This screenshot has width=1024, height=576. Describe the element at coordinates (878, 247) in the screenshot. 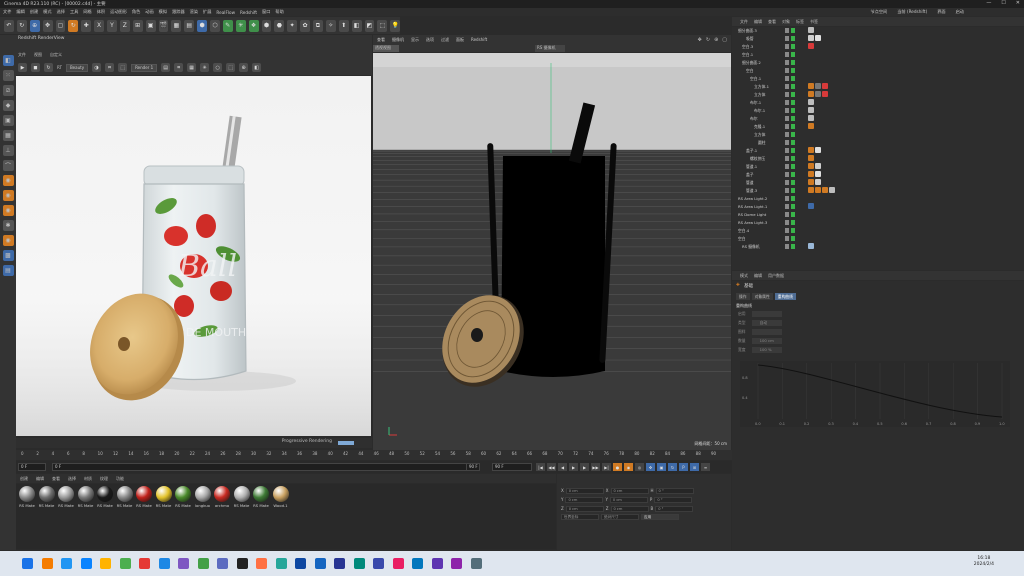

I see `object-row: RS 摄像机` at that location.